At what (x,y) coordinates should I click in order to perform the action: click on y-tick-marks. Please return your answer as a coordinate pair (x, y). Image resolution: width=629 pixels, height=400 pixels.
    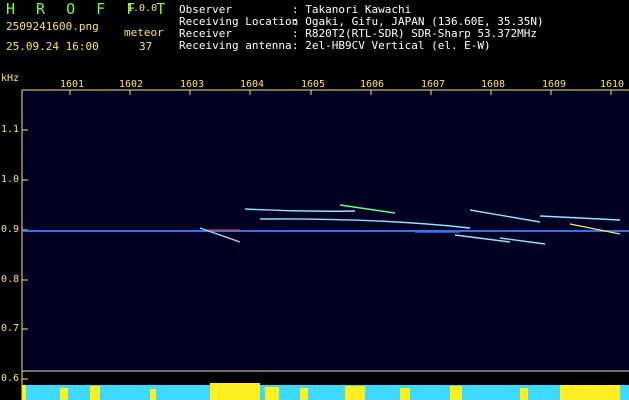
    Looking at the image, I should click on (25, 254).